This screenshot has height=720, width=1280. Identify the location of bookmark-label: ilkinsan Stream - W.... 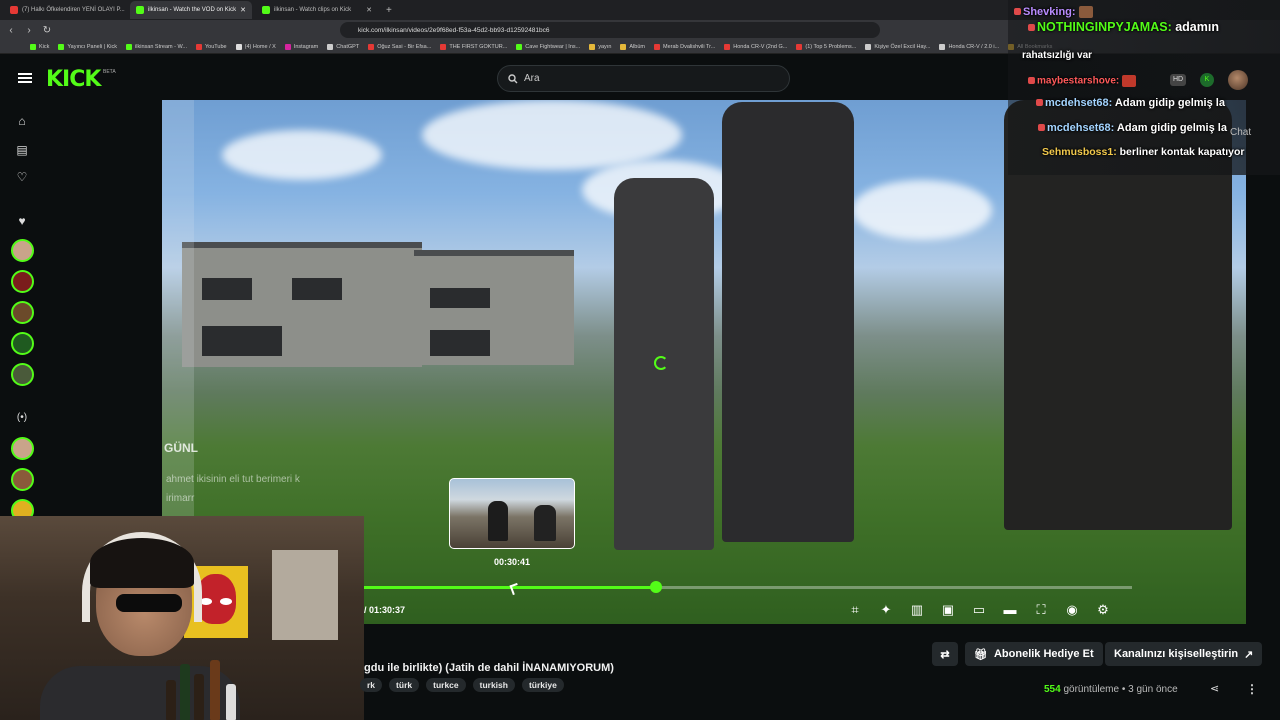
(161, 46).